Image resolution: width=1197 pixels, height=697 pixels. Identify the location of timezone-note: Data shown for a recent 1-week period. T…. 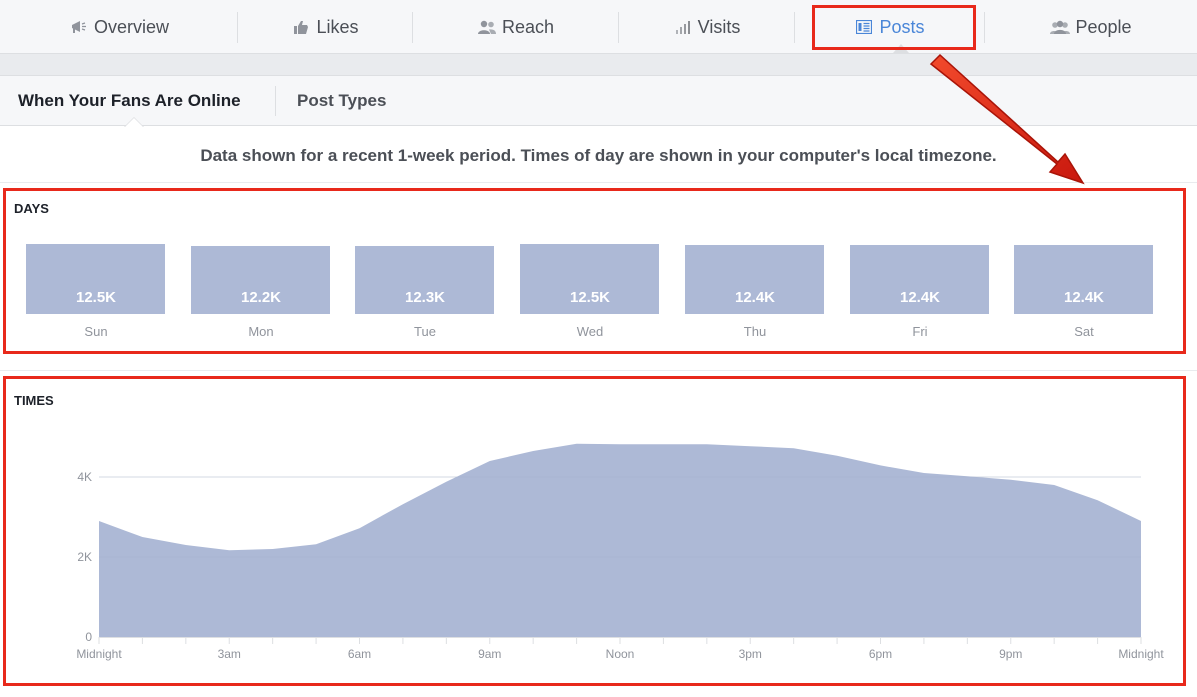
(598, 155).